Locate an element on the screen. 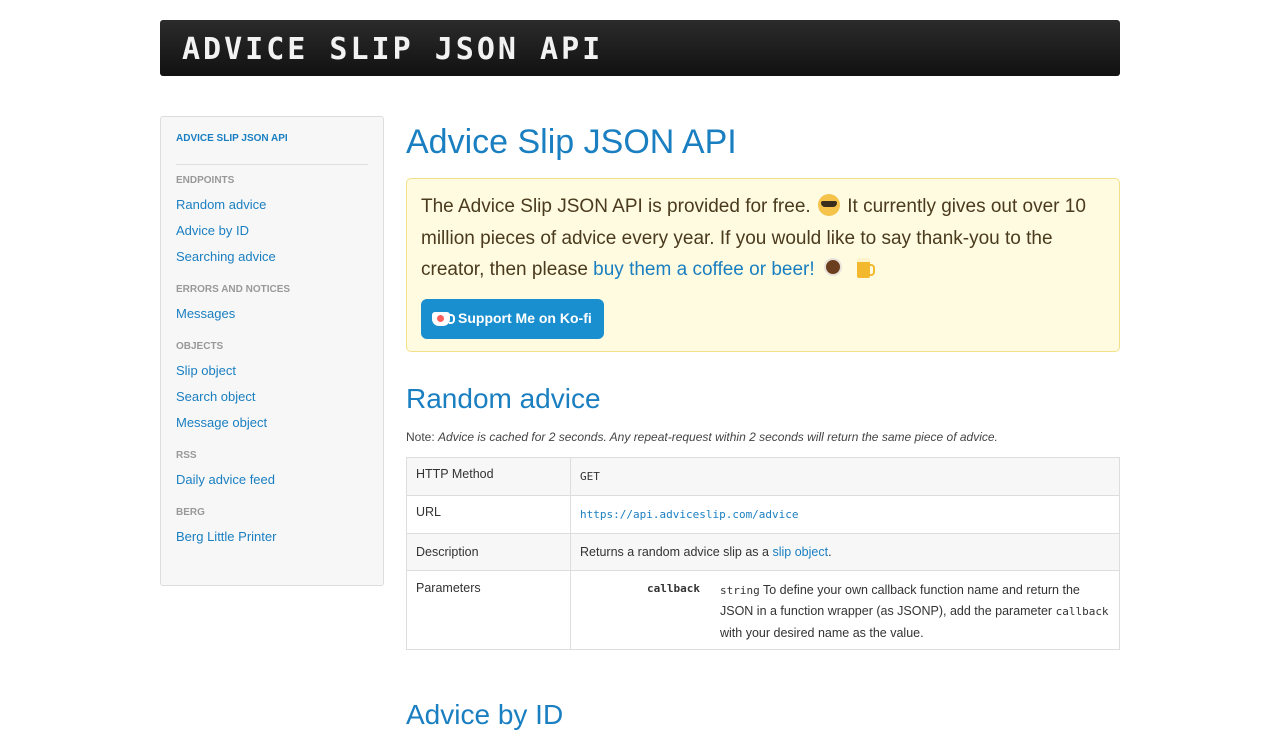 The height and width of the screenshot is (734, 1280). section-title-random-advice: Random advice is located at coordinates (503, 398).